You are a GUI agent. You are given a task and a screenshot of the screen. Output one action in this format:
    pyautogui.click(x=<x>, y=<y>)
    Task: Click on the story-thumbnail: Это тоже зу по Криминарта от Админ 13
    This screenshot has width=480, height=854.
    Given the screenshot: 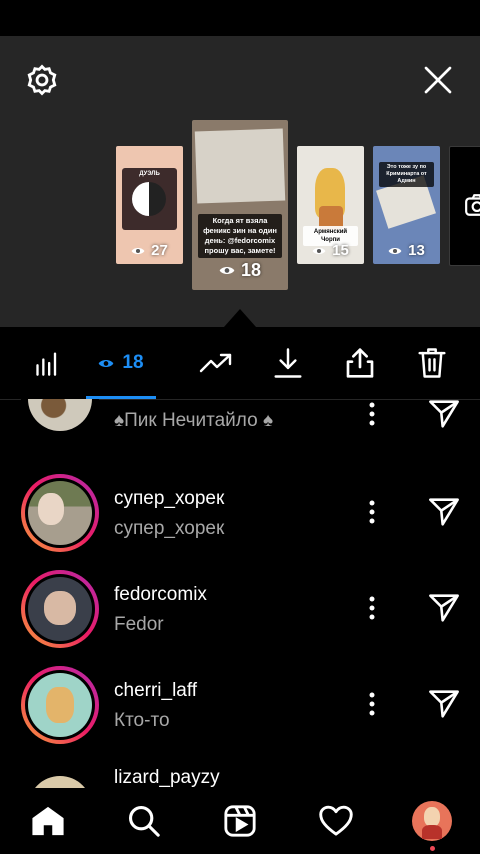 What is the action you would take?
    pyautogui.click(x=406, y=205)
    